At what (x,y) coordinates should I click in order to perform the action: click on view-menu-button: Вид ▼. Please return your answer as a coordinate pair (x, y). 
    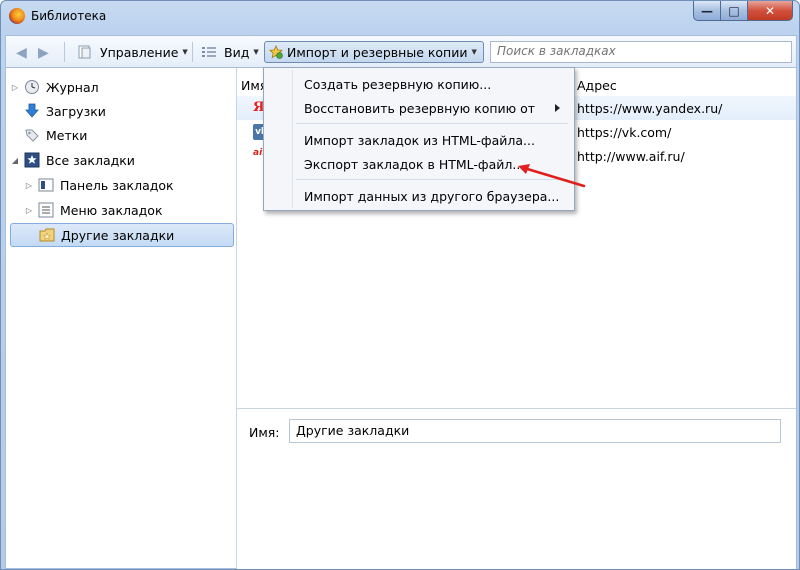
    Looking at the image, I should click on (229, 52).